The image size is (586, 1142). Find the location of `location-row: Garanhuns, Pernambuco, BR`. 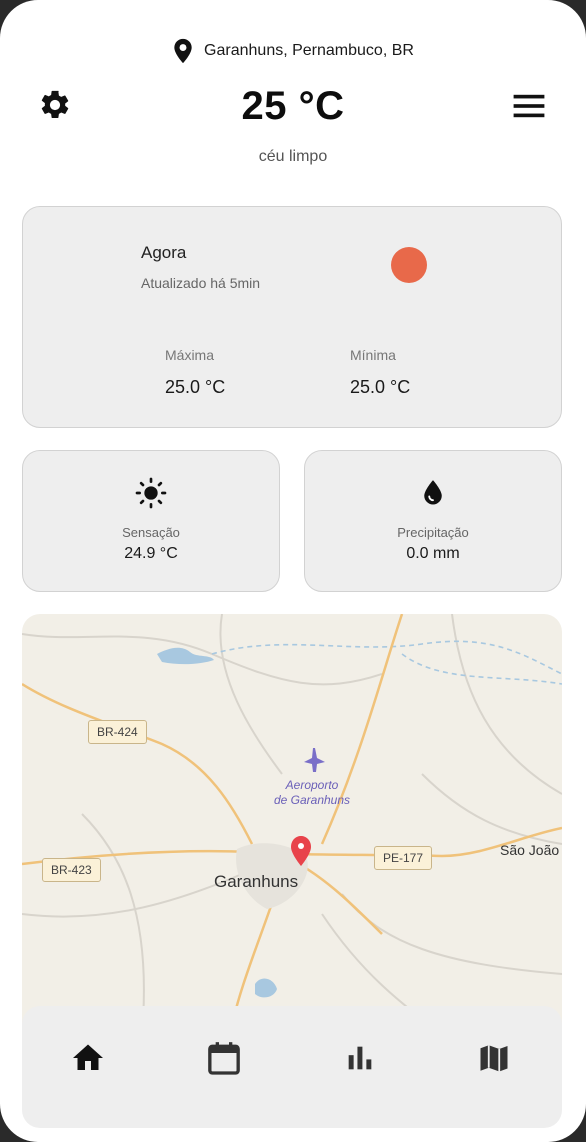

location-row: Garanhuns, Pernambuco, BR is located at coordinates (293, 51).